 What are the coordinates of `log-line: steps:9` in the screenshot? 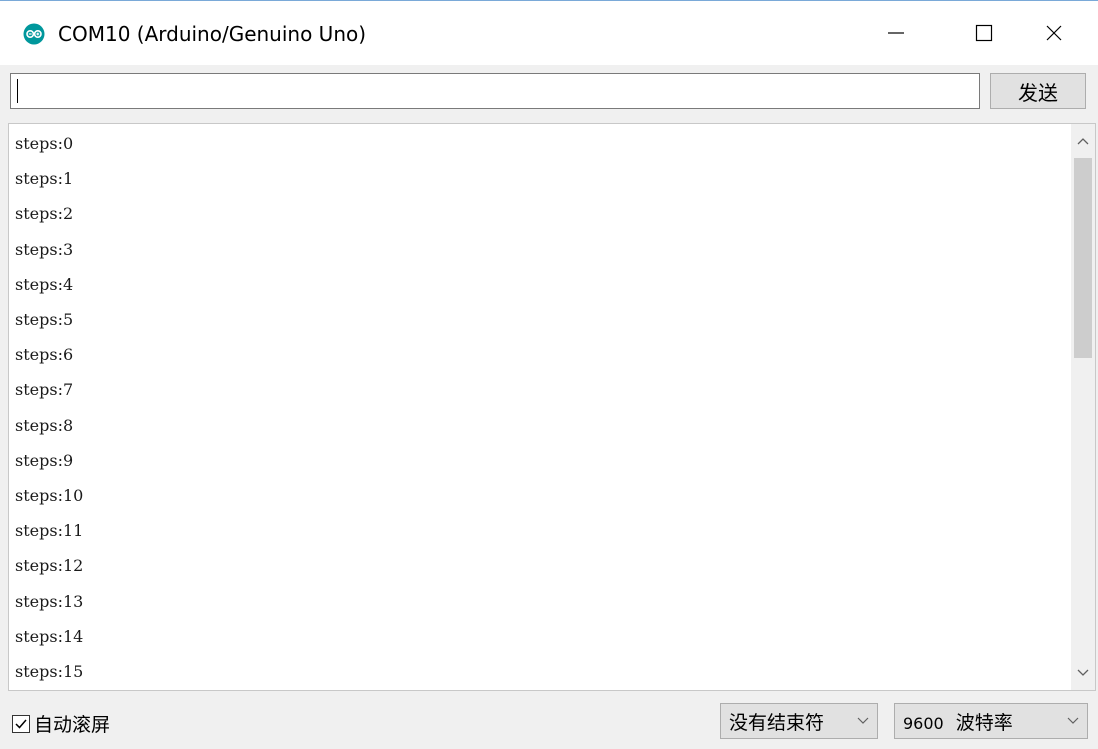 It's located at (44, 460).